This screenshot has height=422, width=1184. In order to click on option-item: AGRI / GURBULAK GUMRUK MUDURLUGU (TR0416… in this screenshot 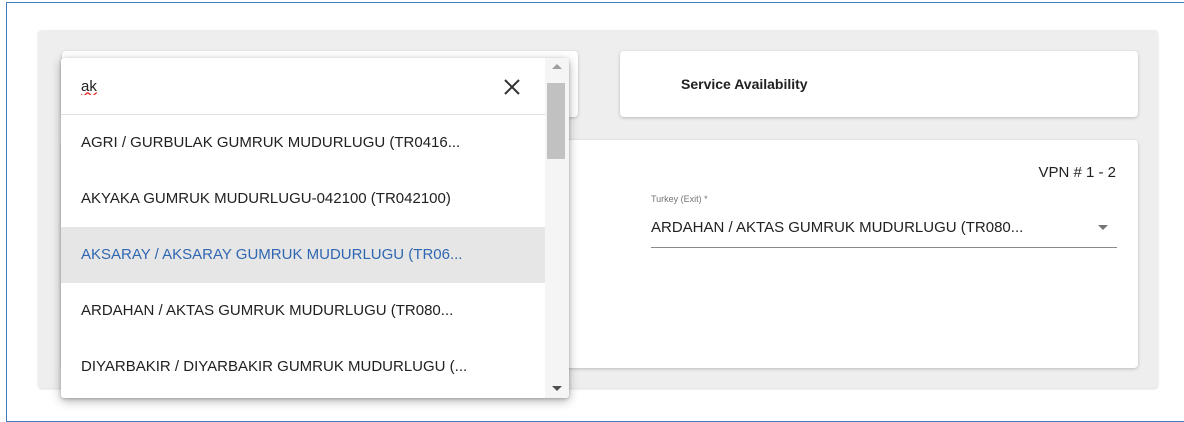, I will do `click(303, 143)`.